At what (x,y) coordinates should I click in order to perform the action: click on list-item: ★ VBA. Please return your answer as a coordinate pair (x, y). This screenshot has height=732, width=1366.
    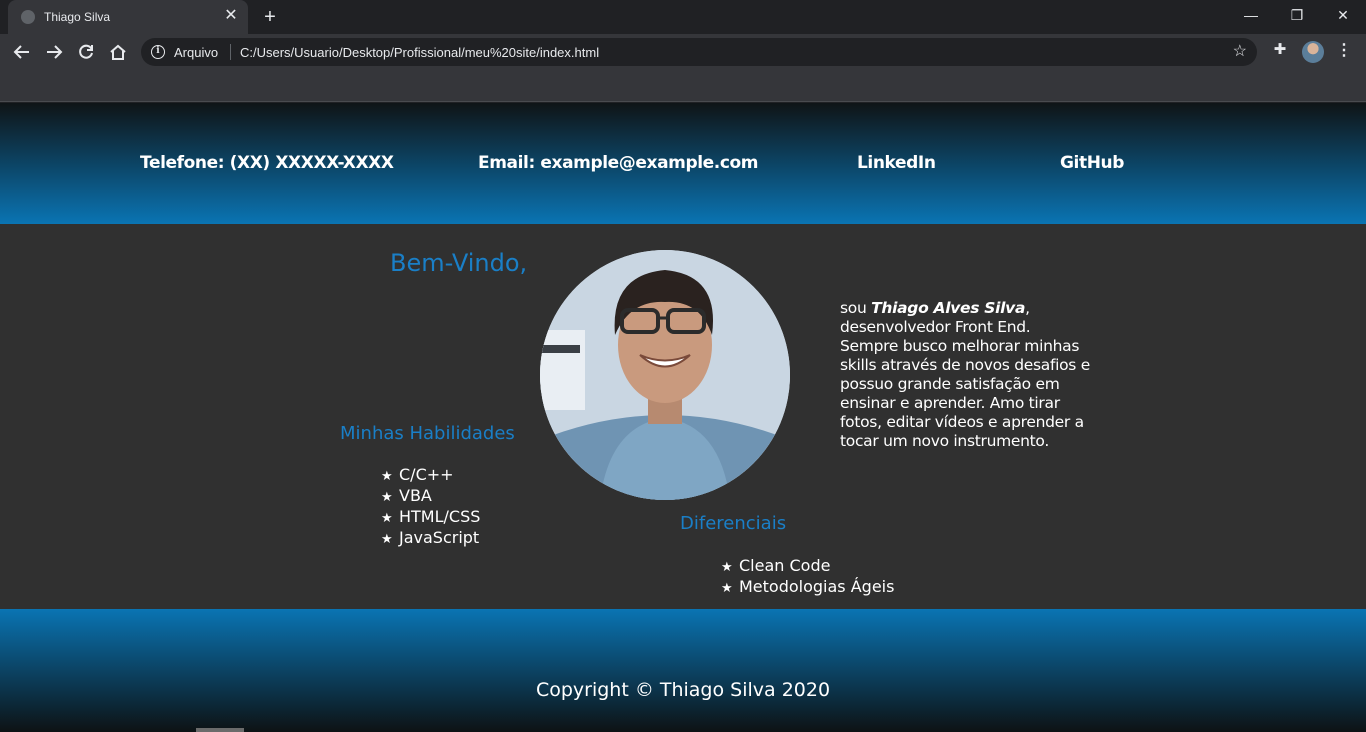
    Looking at the image, I should click on (430, 495).